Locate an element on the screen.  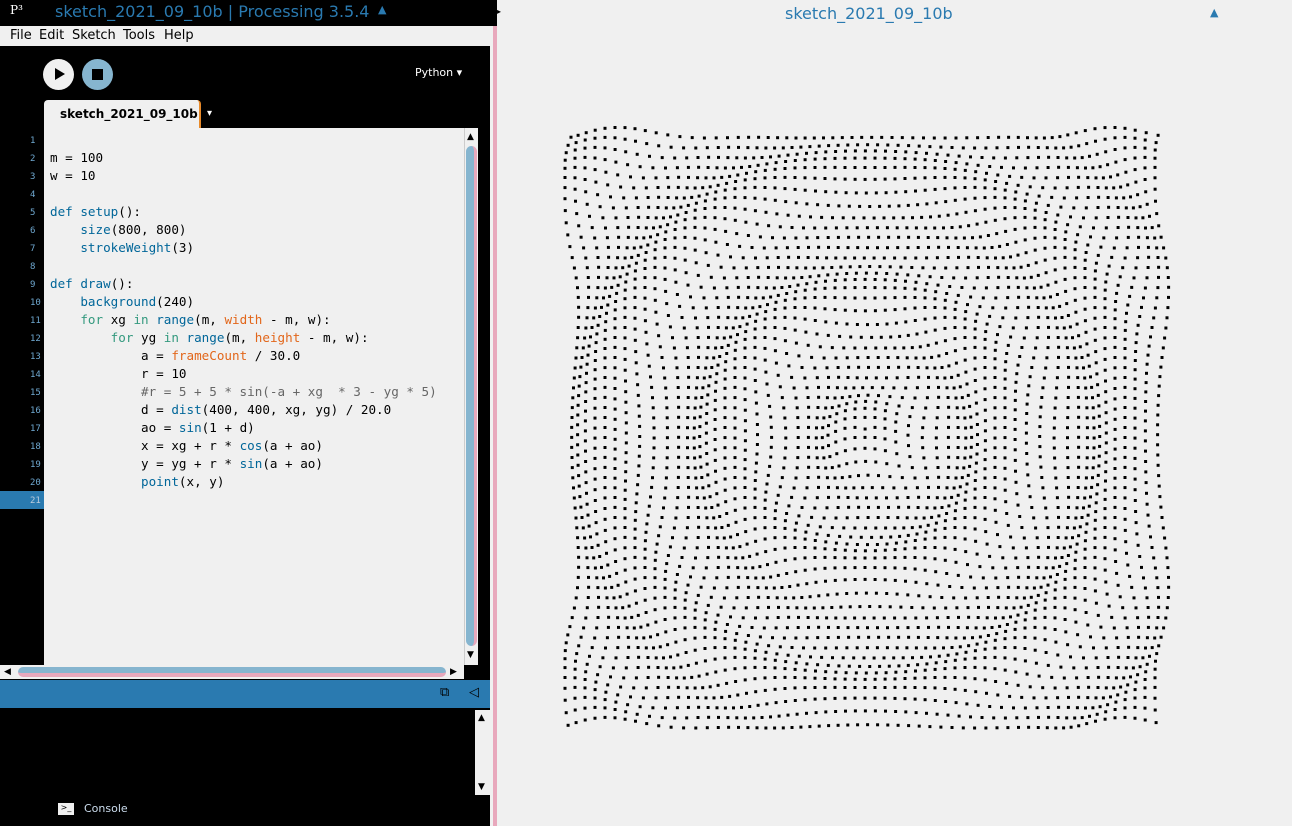
menu-help: Help is located at coordinates (179, 35).